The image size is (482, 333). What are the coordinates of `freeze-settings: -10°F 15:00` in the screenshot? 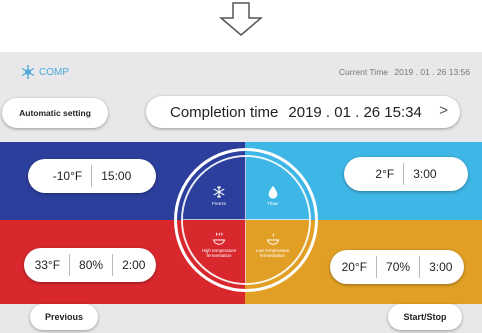 It's located at (92, 176).